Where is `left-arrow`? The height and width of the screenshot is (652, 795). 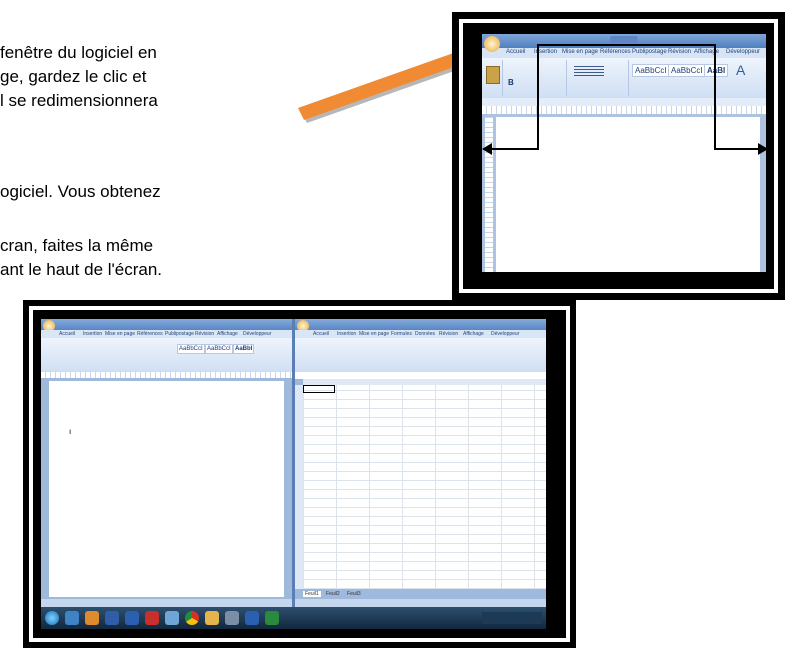
left-arrow is located at coordinates (515, 149).